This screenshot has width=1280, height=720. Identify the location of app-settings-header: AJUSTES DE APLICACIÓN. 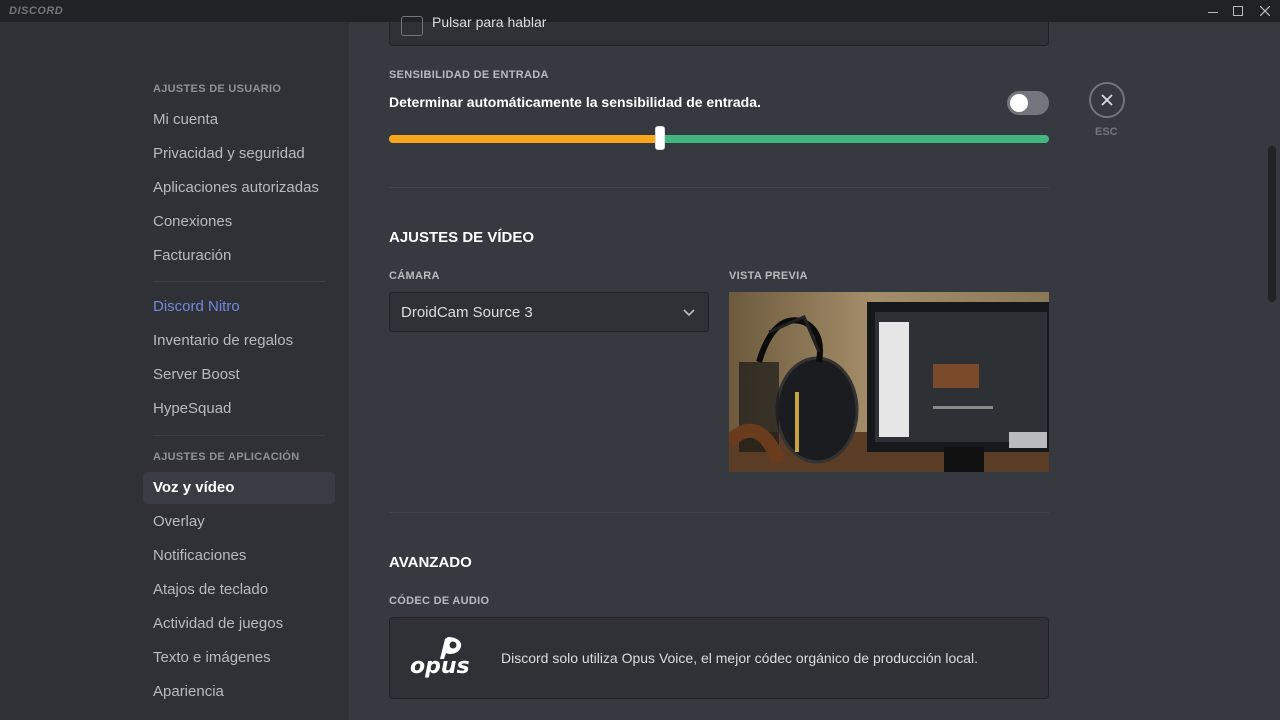
(226, 457).